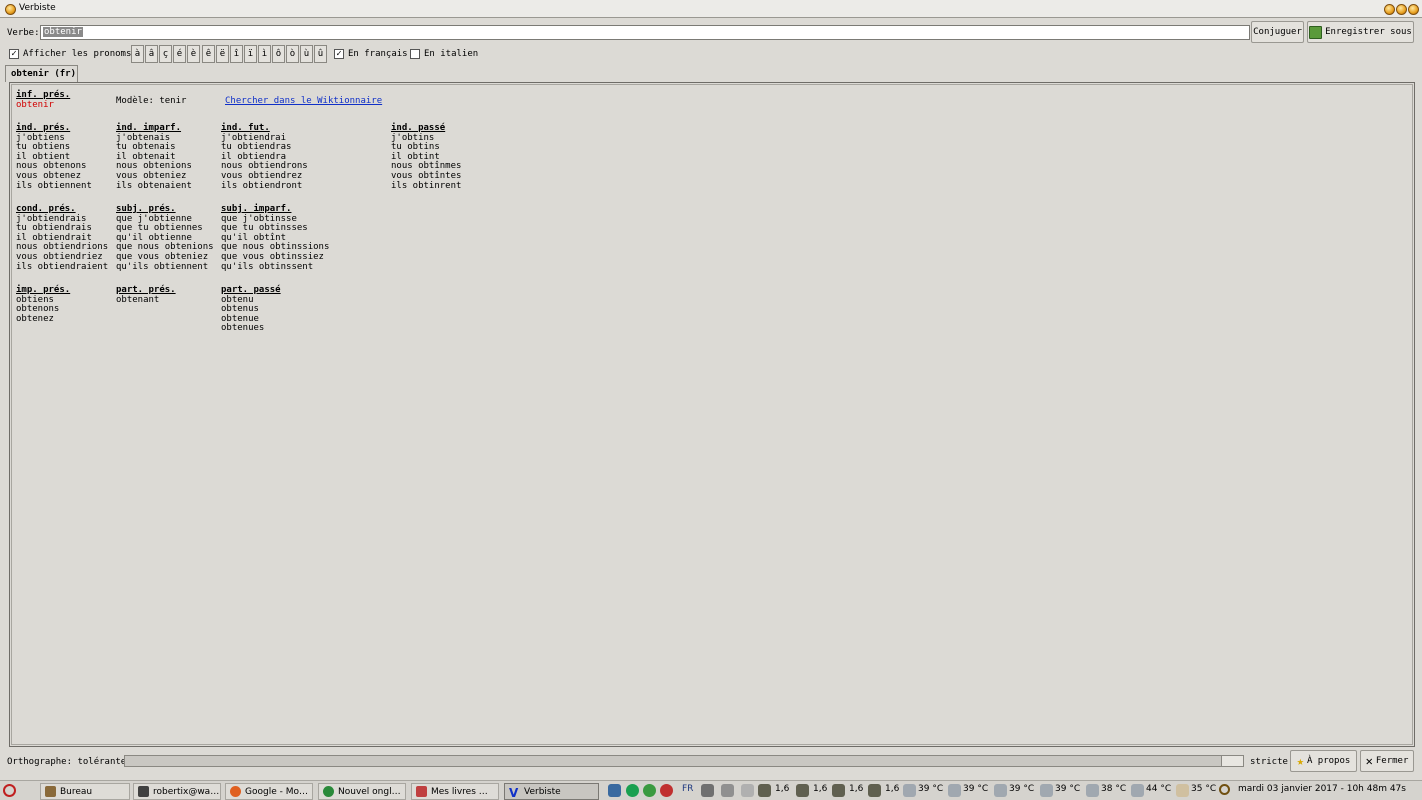  Describe the element at coordinates (9, 790) in the screenshot. I see `debian-menu-icon` at that location.